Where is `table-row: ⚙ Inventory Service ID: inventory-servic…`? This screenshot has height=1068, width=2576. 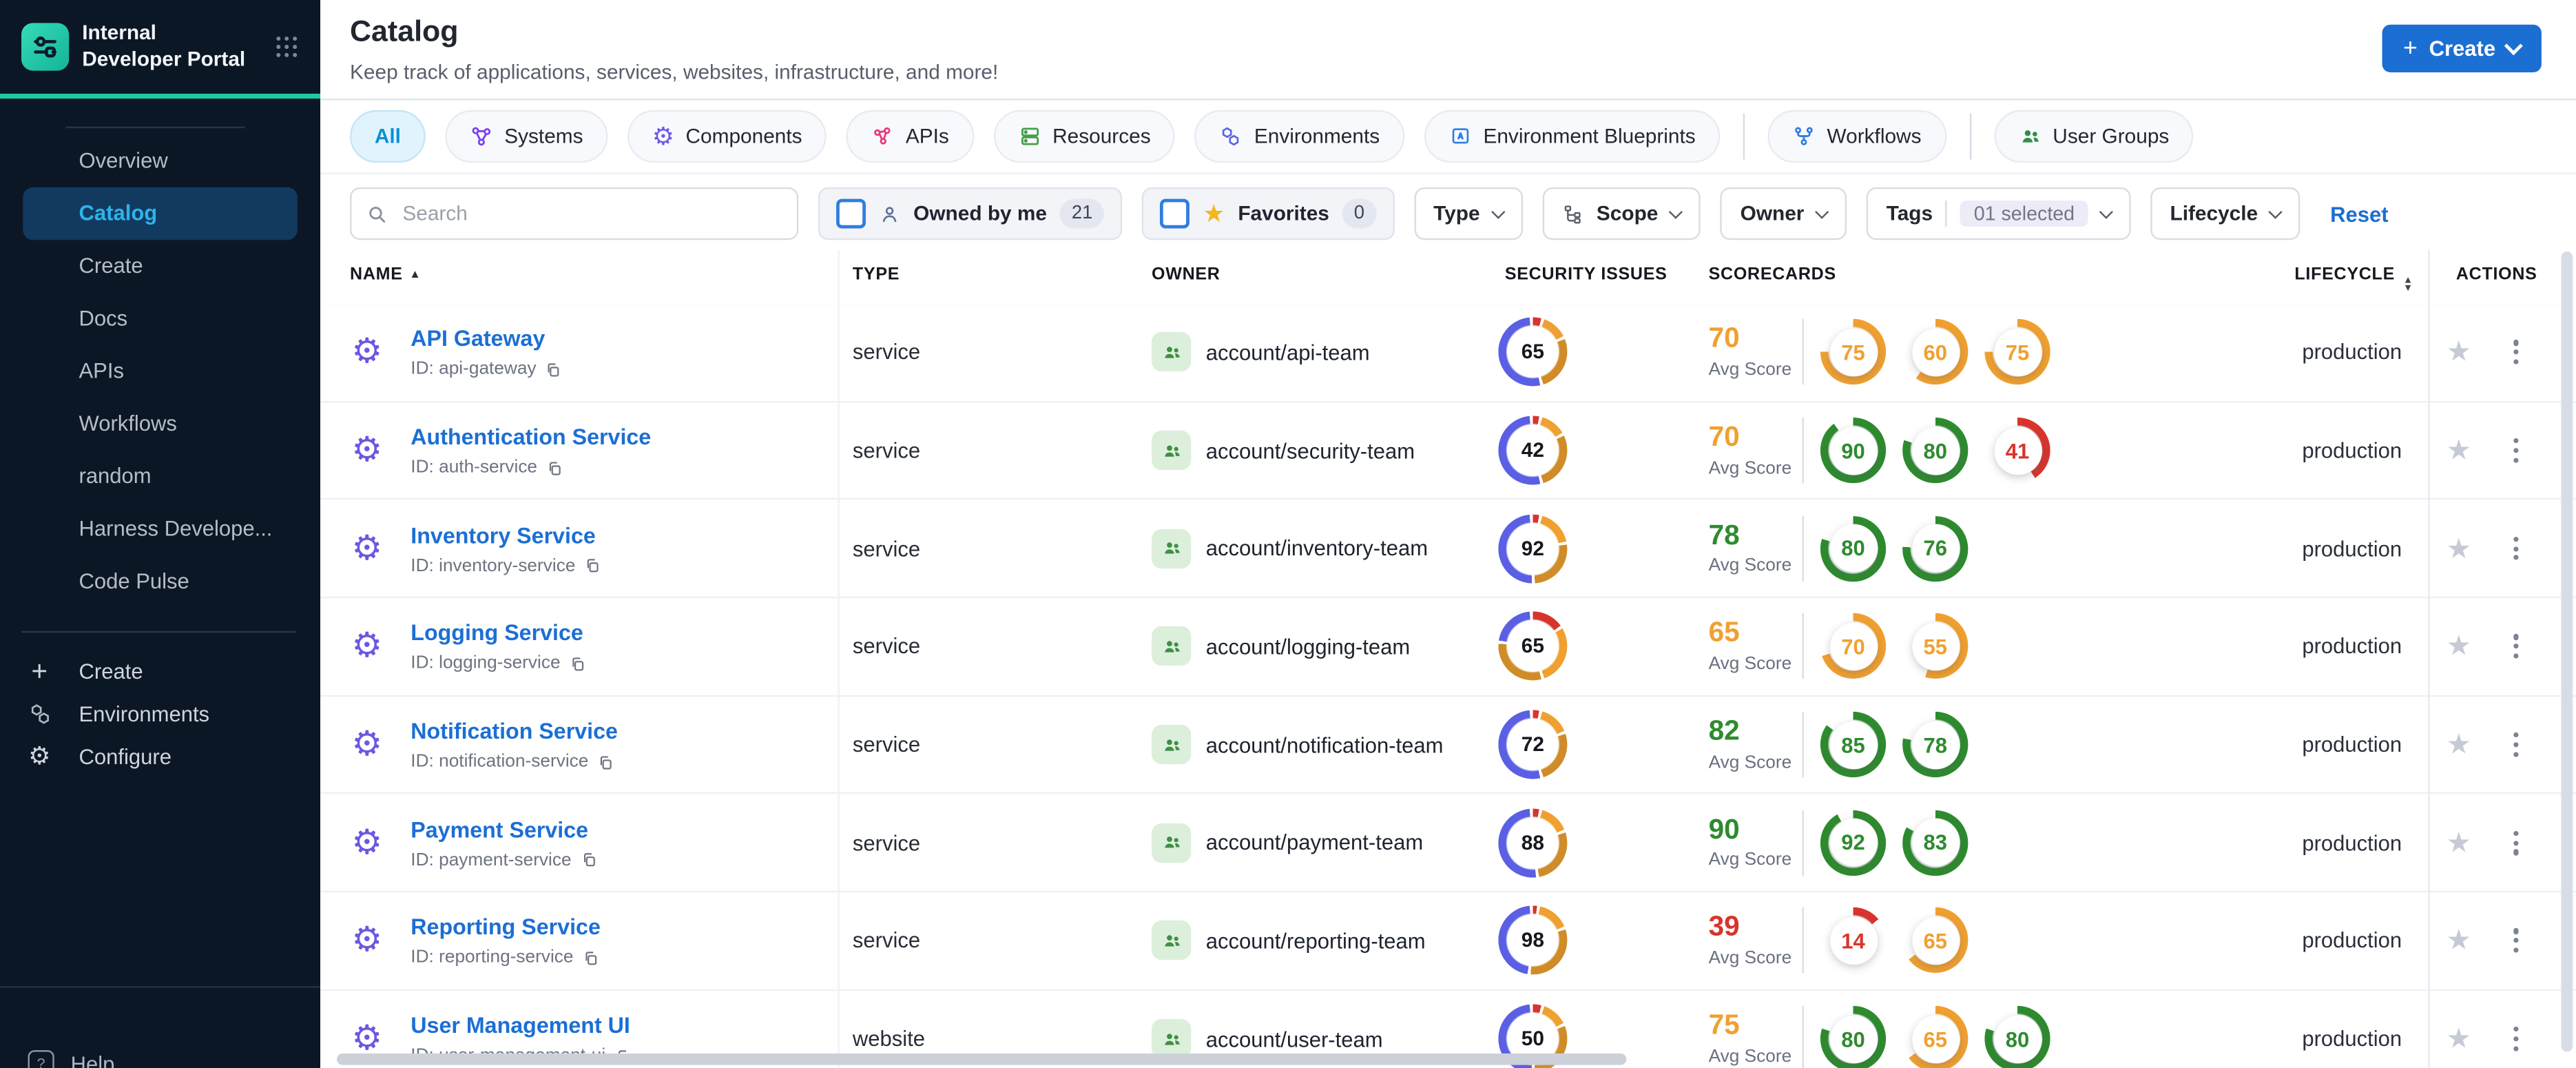
table-row: ⚙ Inventory Service ID: inventory-servic… is located at coordinates (1448, 549).